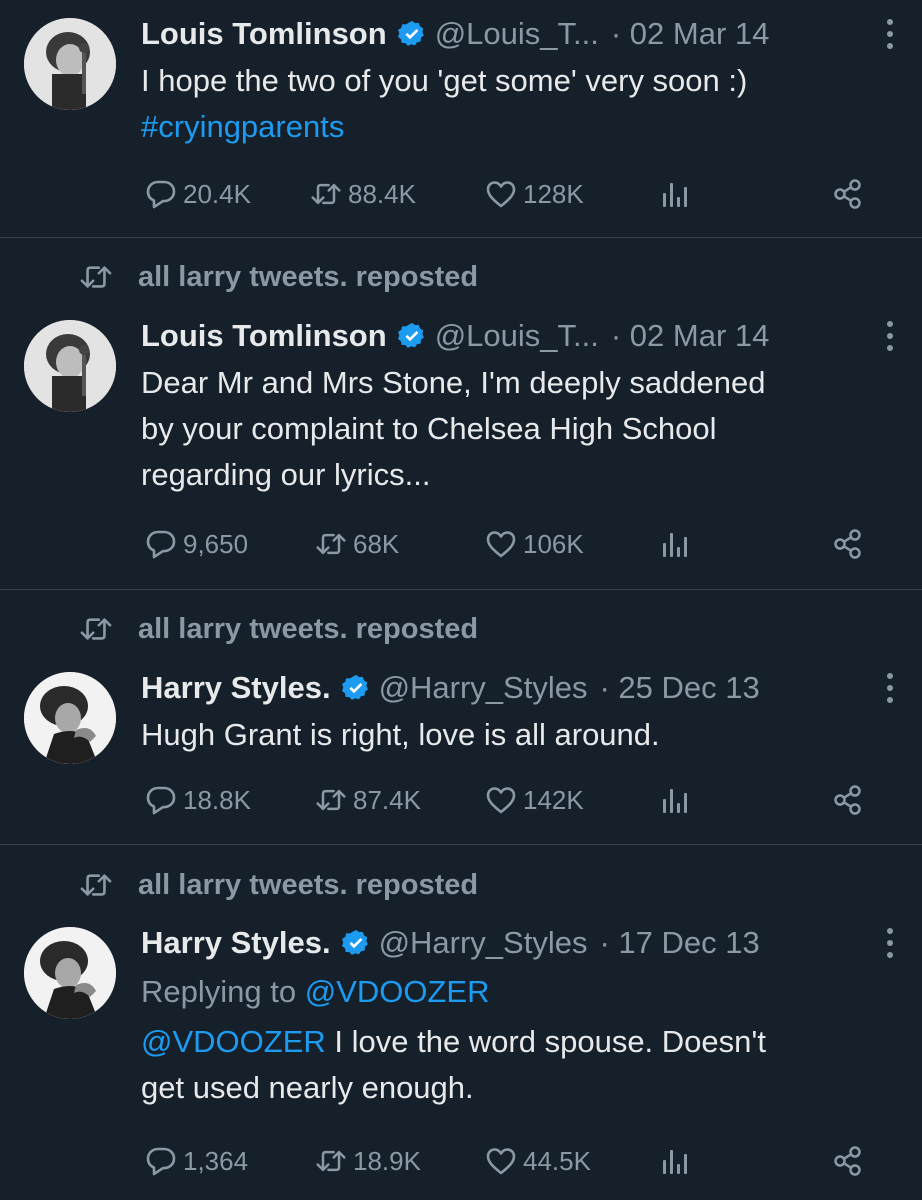  What do you see at coordinates (217, 193) in the screenshot?
I see `reply-count: 20.4K` at bounding box center [217, 193].